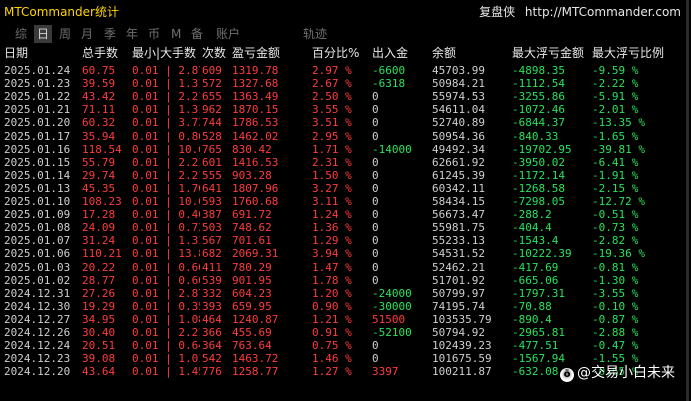 The image size is (691, 401). I want to click on brand-label: 复盘侠, so click(497, 12).